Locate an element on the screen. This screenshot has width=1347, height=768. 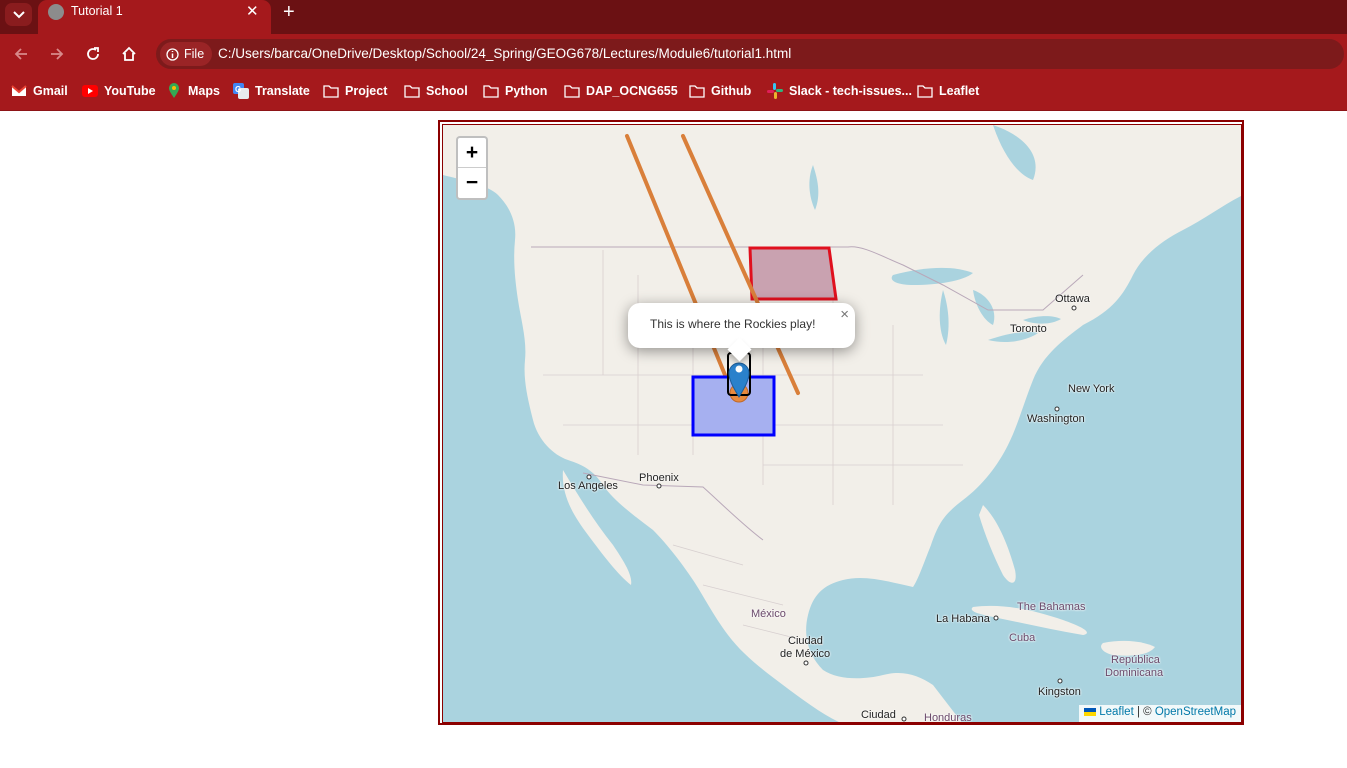
bookmark-github: Github is located at coordinates (720, 91).